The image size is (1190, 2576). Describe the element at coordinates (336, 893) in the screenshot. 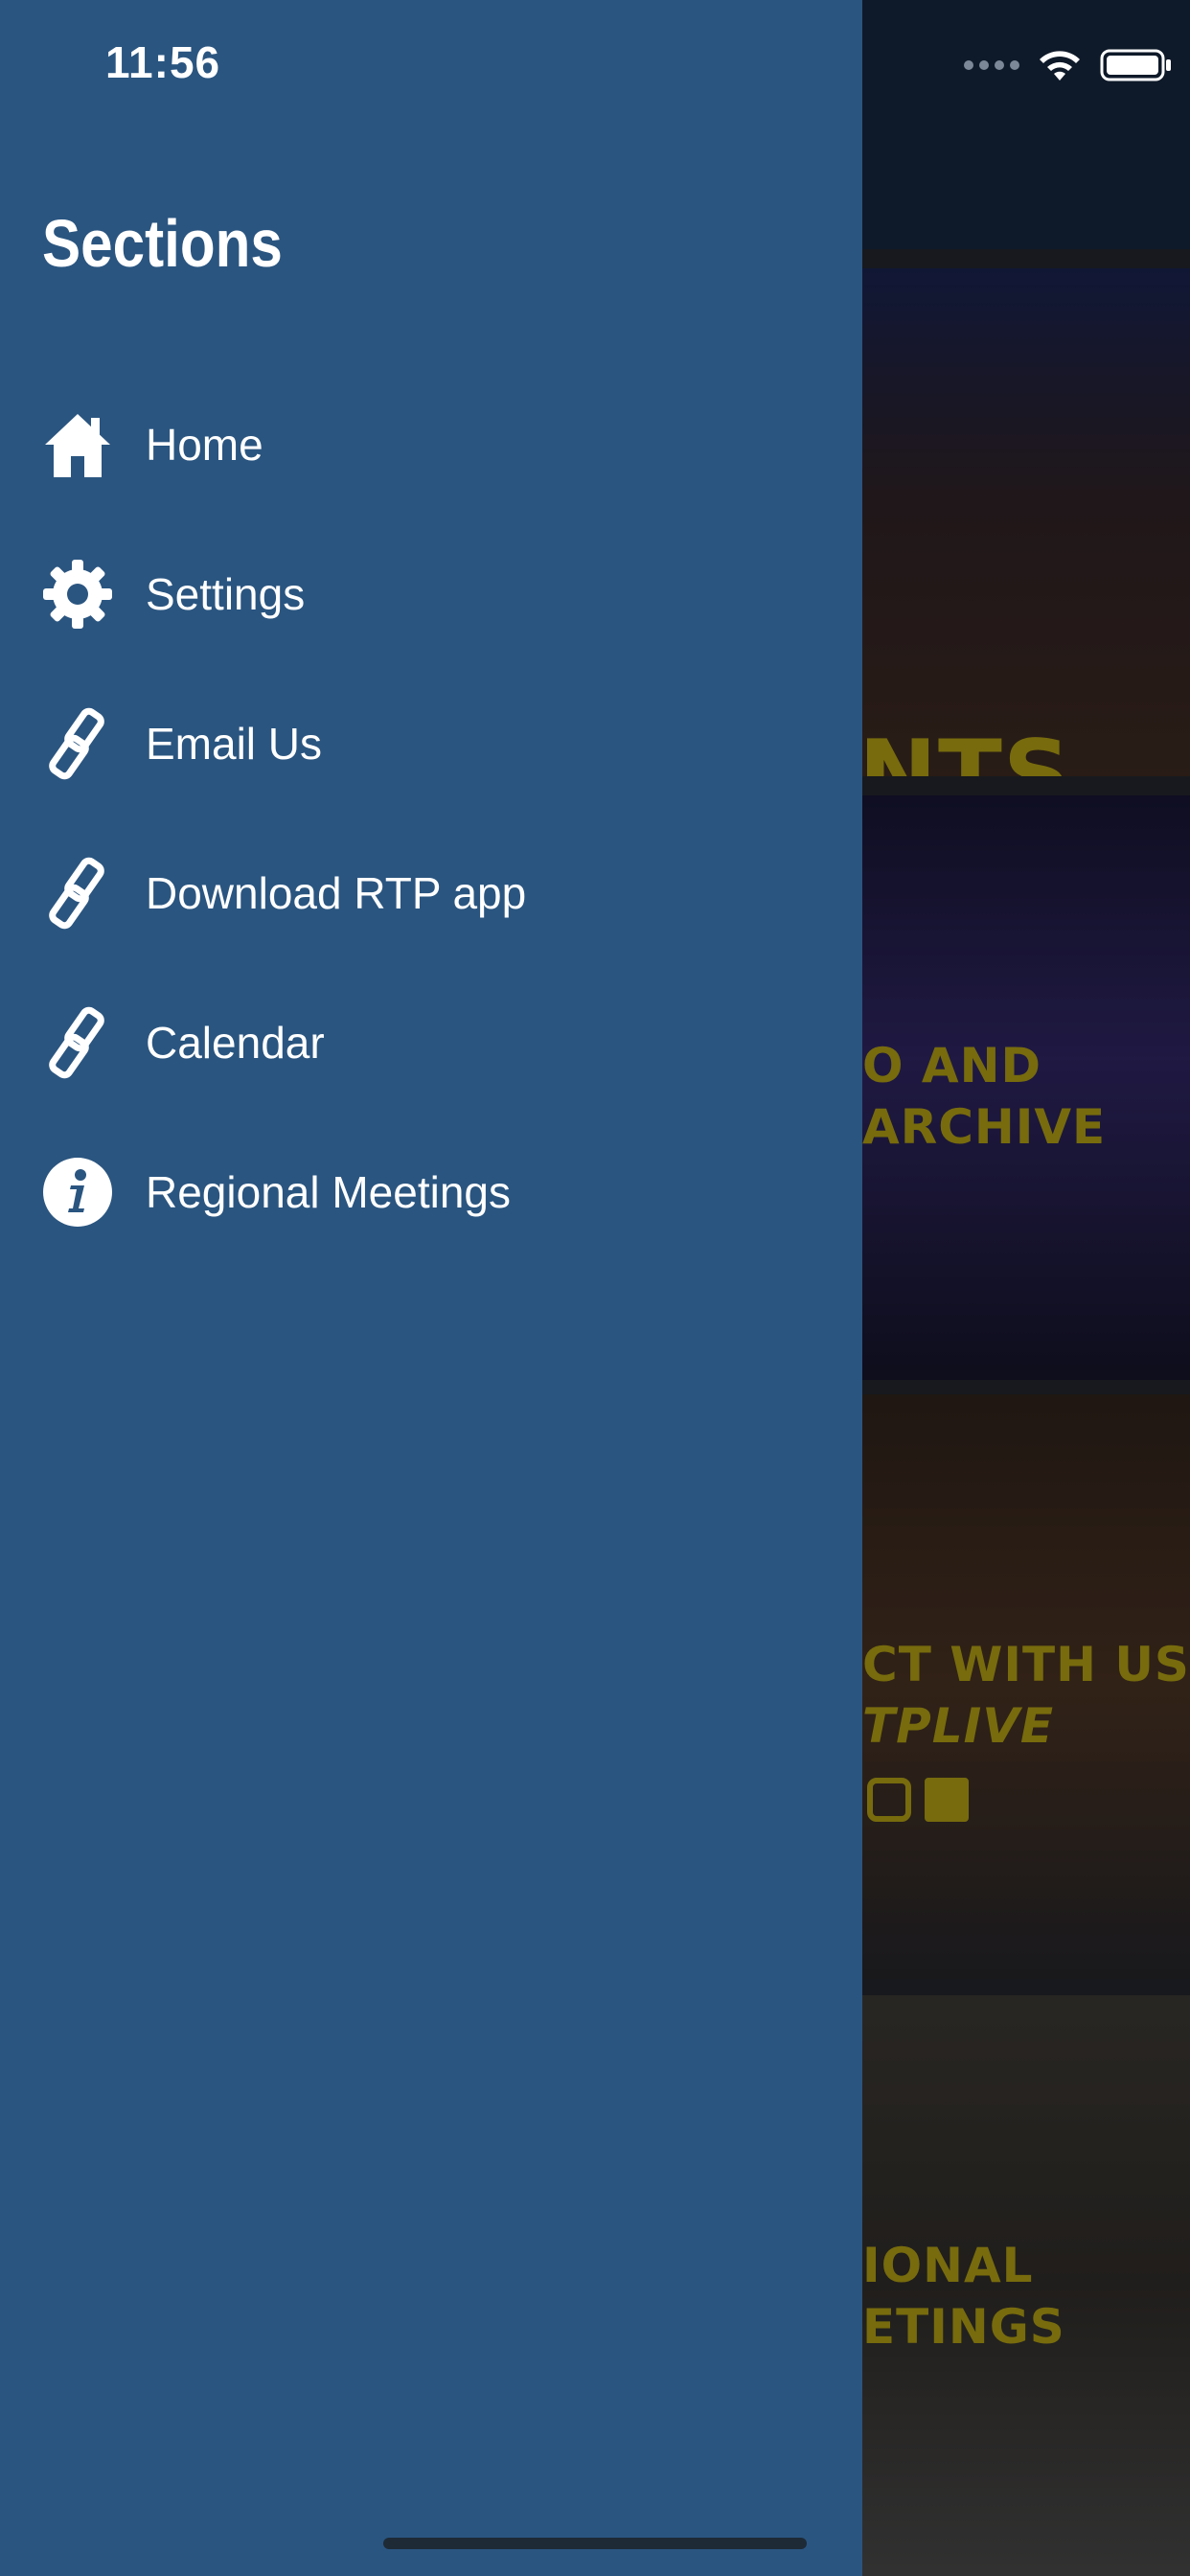

I see `menu-item-label: Download RTP app` at that location.